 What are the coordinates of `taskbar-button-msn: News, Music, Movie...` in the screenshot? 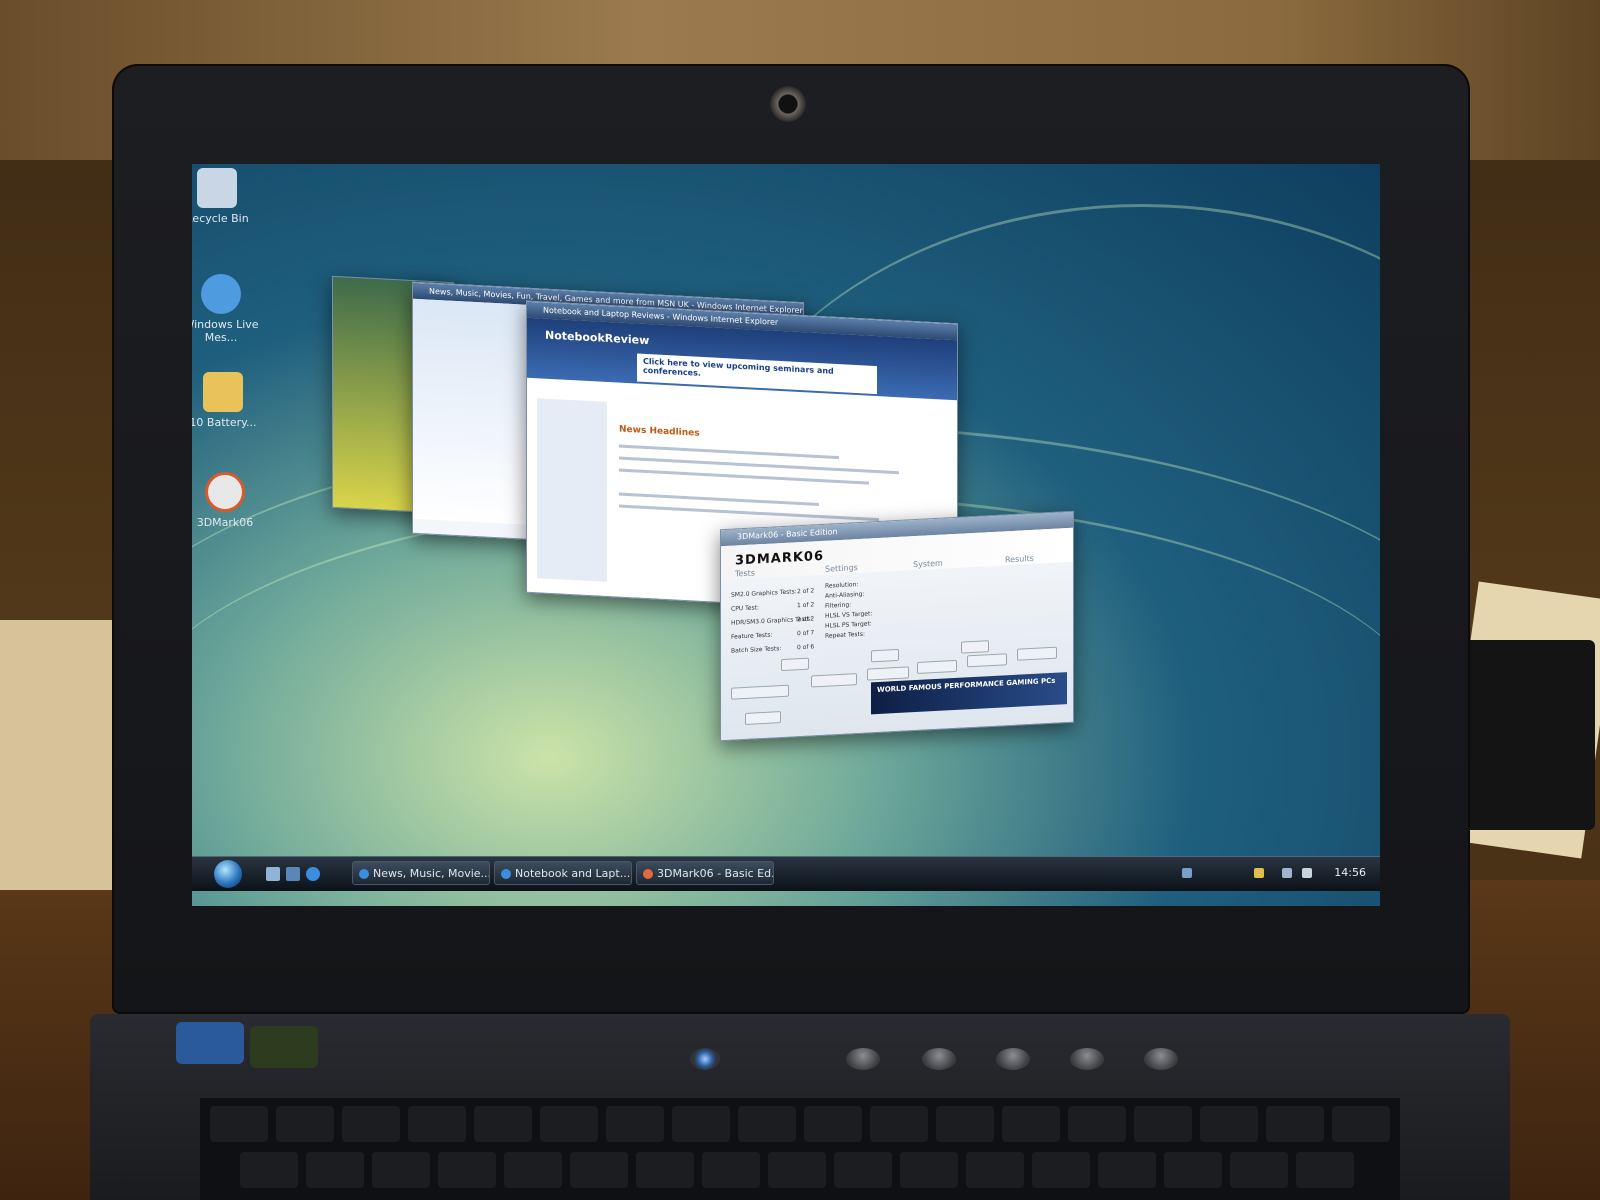 It's located at (421, 873).